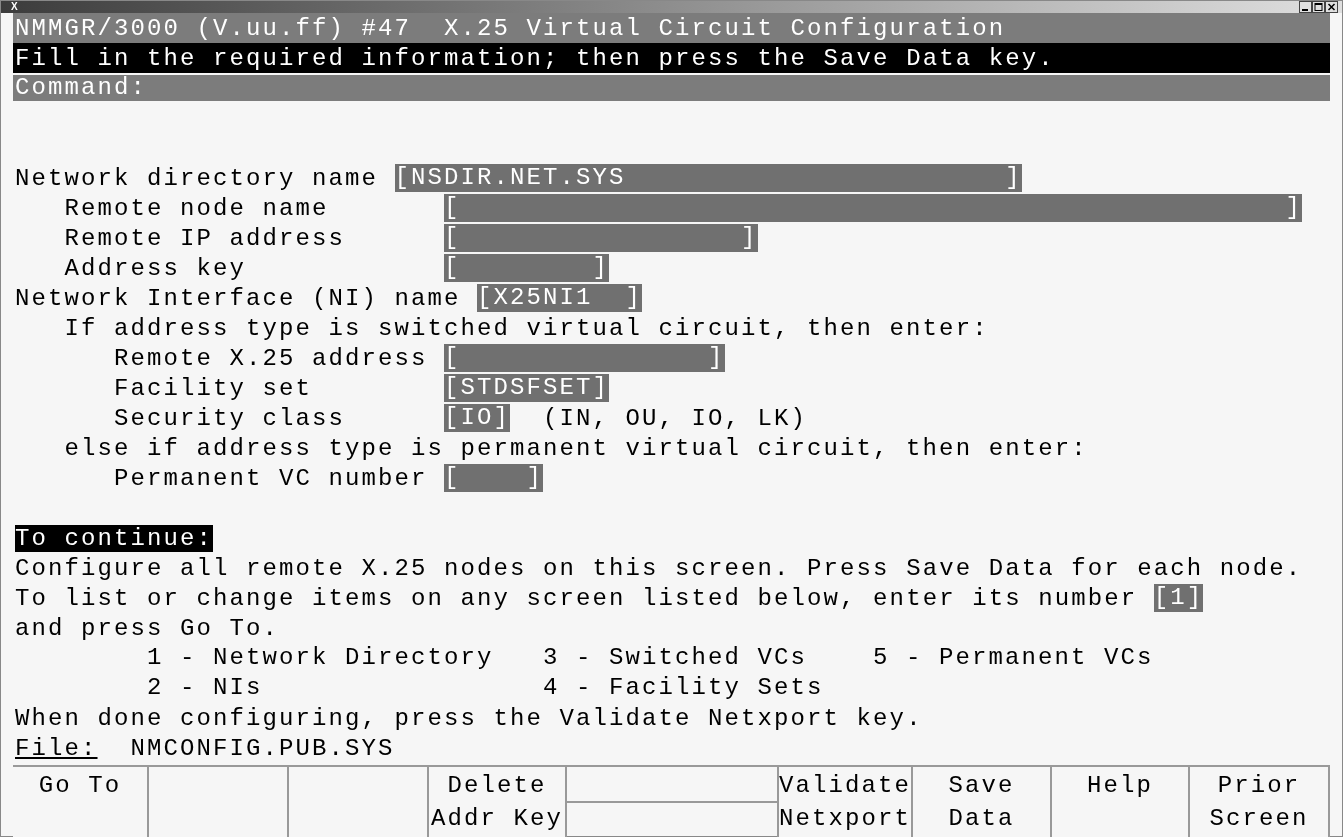  What do you see at coordinates (982, 802) in the screenshot?
I see `function-key: Save Data` at bounding box center [982, 802].